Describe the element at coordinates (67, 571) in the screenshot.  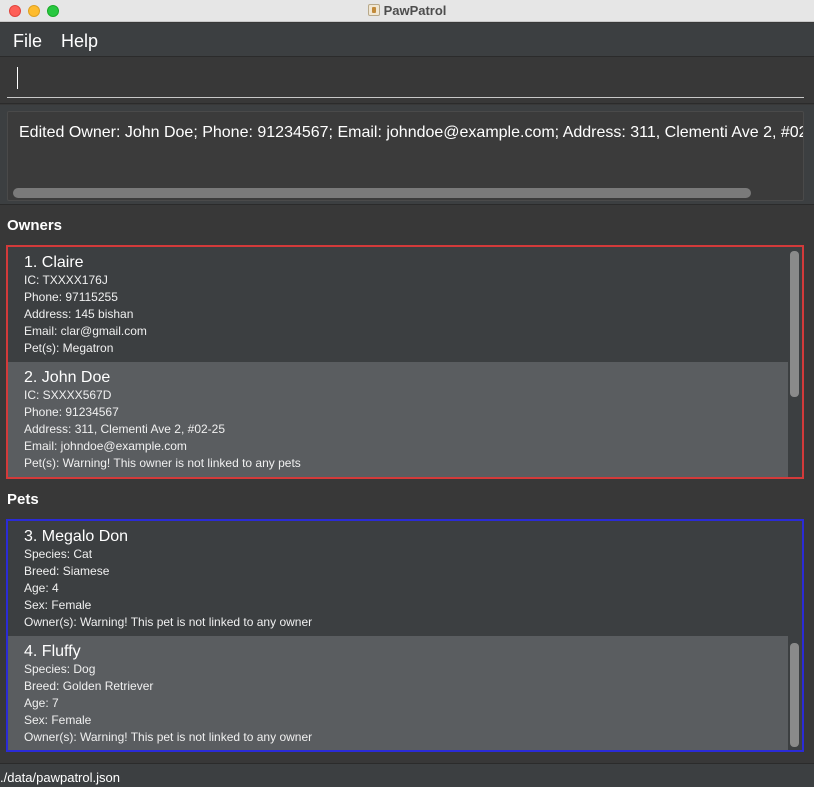
I see `pet-breed: Breed: Siamese` at that location.